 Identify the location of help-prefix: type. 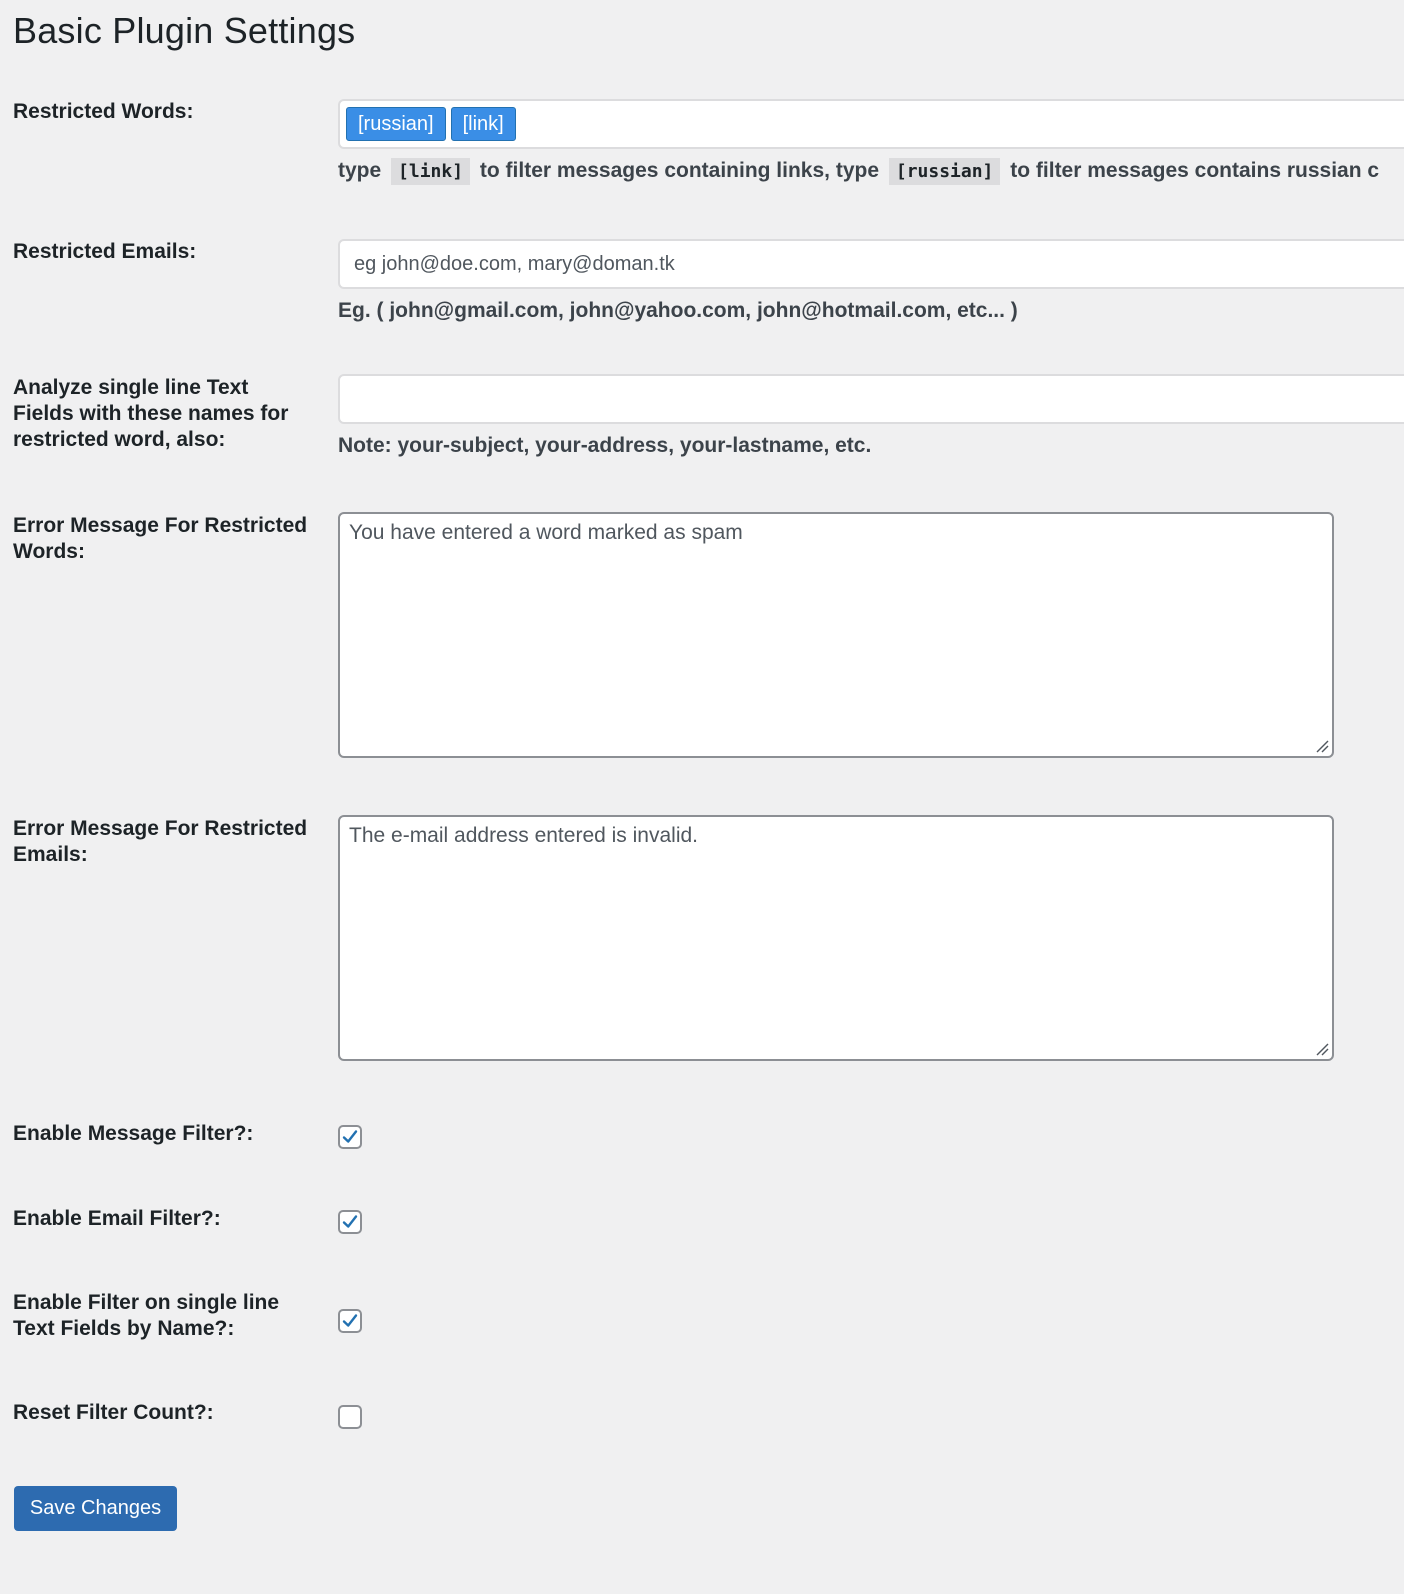
(360, 170).